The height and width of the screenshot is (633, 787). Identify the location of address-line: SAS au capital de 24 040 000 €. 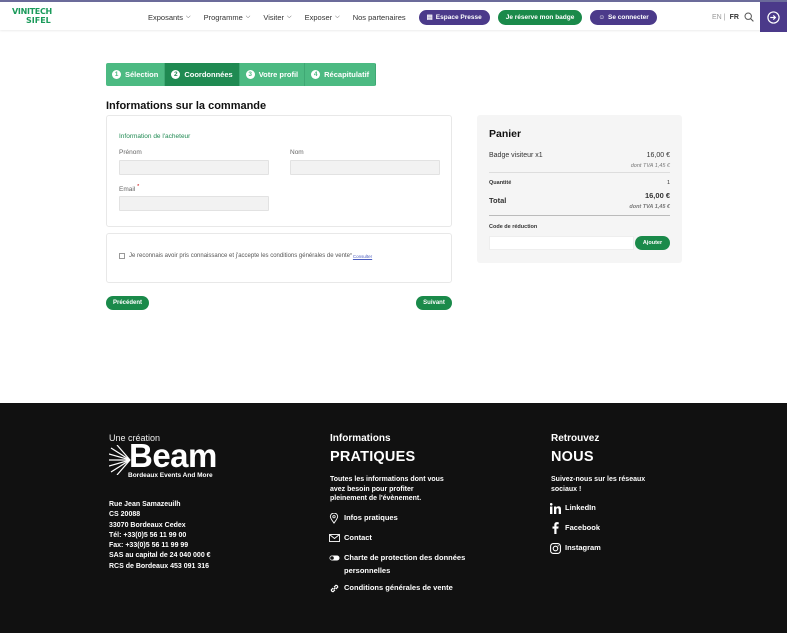
(160, 556).